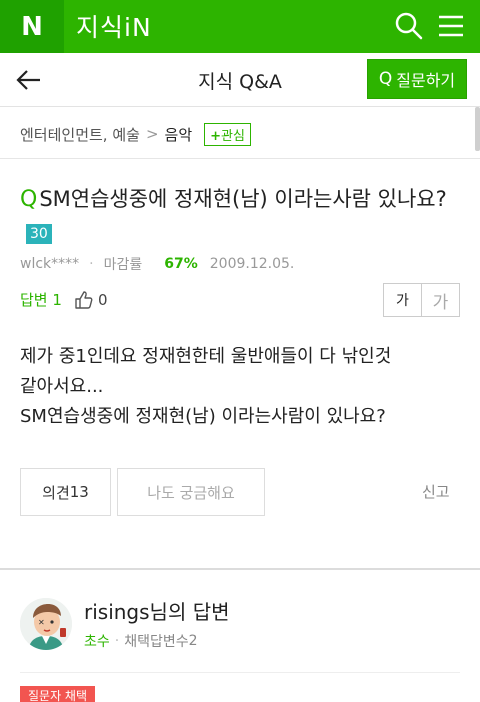 This screenshot has height=702, width=480. Describe the element at coordinates (240, 26) in the screenshot. I see `top-bar: N 지식iN` at that location.